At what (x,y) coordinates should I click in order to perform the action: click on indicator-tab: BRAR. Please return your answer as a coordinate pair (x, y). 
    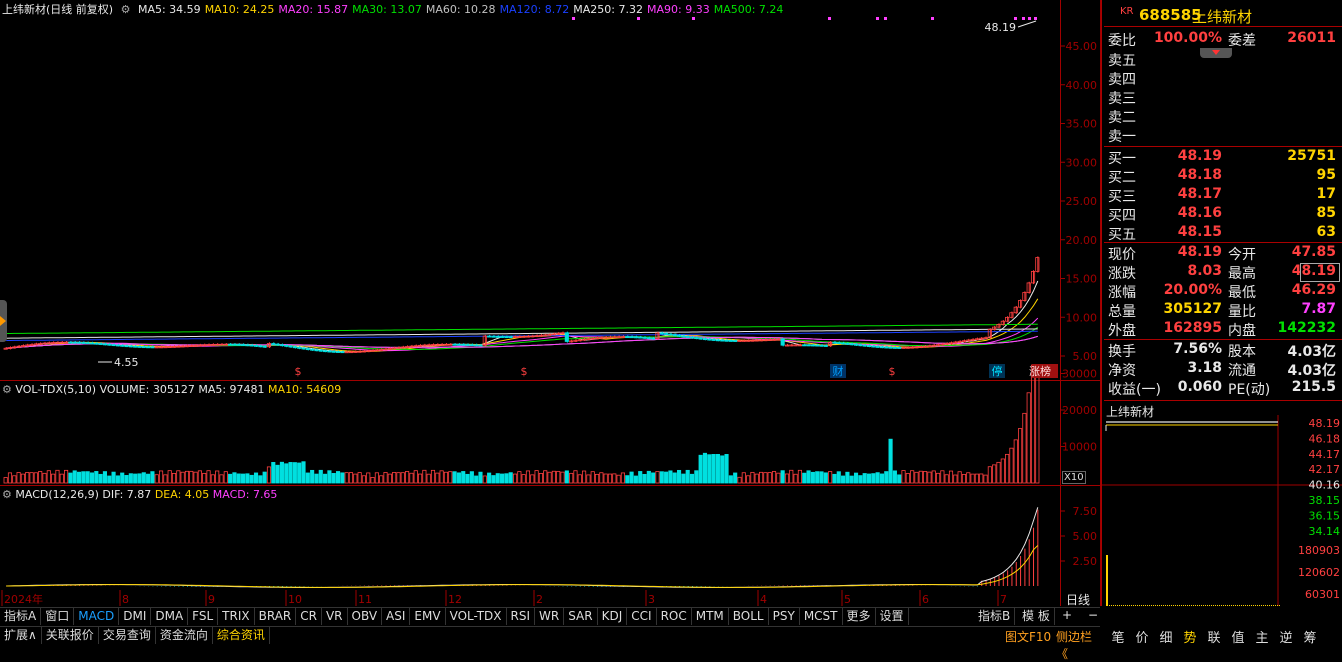
    Looking at the image, I should click on (276, 616).